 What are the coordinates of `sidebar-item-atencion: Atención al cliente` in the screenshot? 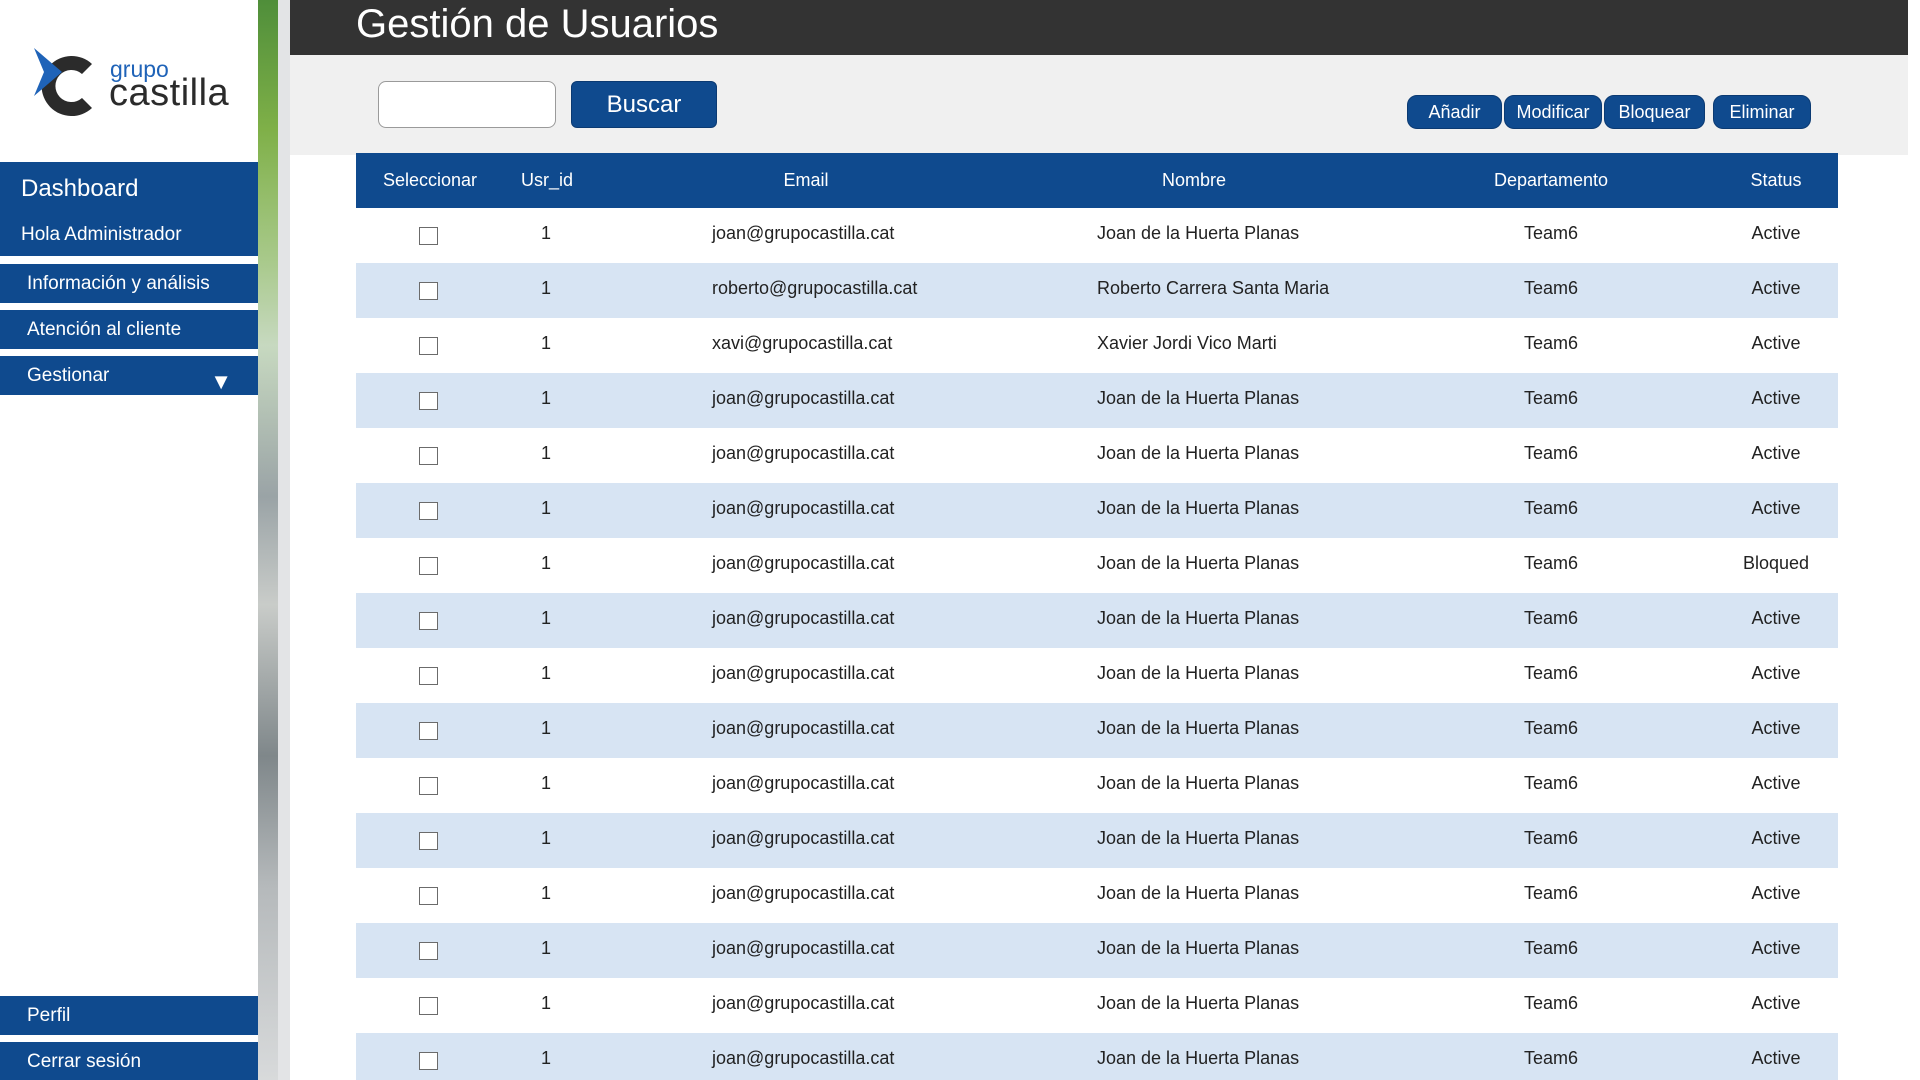 It's located at (129, 329).